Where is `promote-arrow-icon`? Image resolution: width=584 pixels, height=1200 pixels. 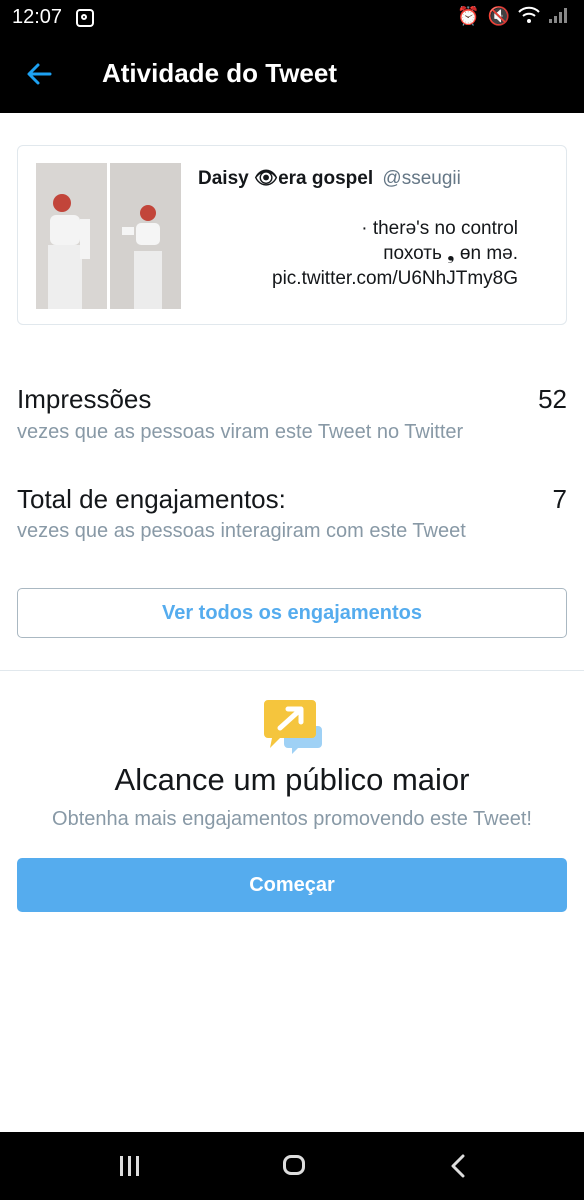 promote-arrow-icon is located at coordinates (293, 727).